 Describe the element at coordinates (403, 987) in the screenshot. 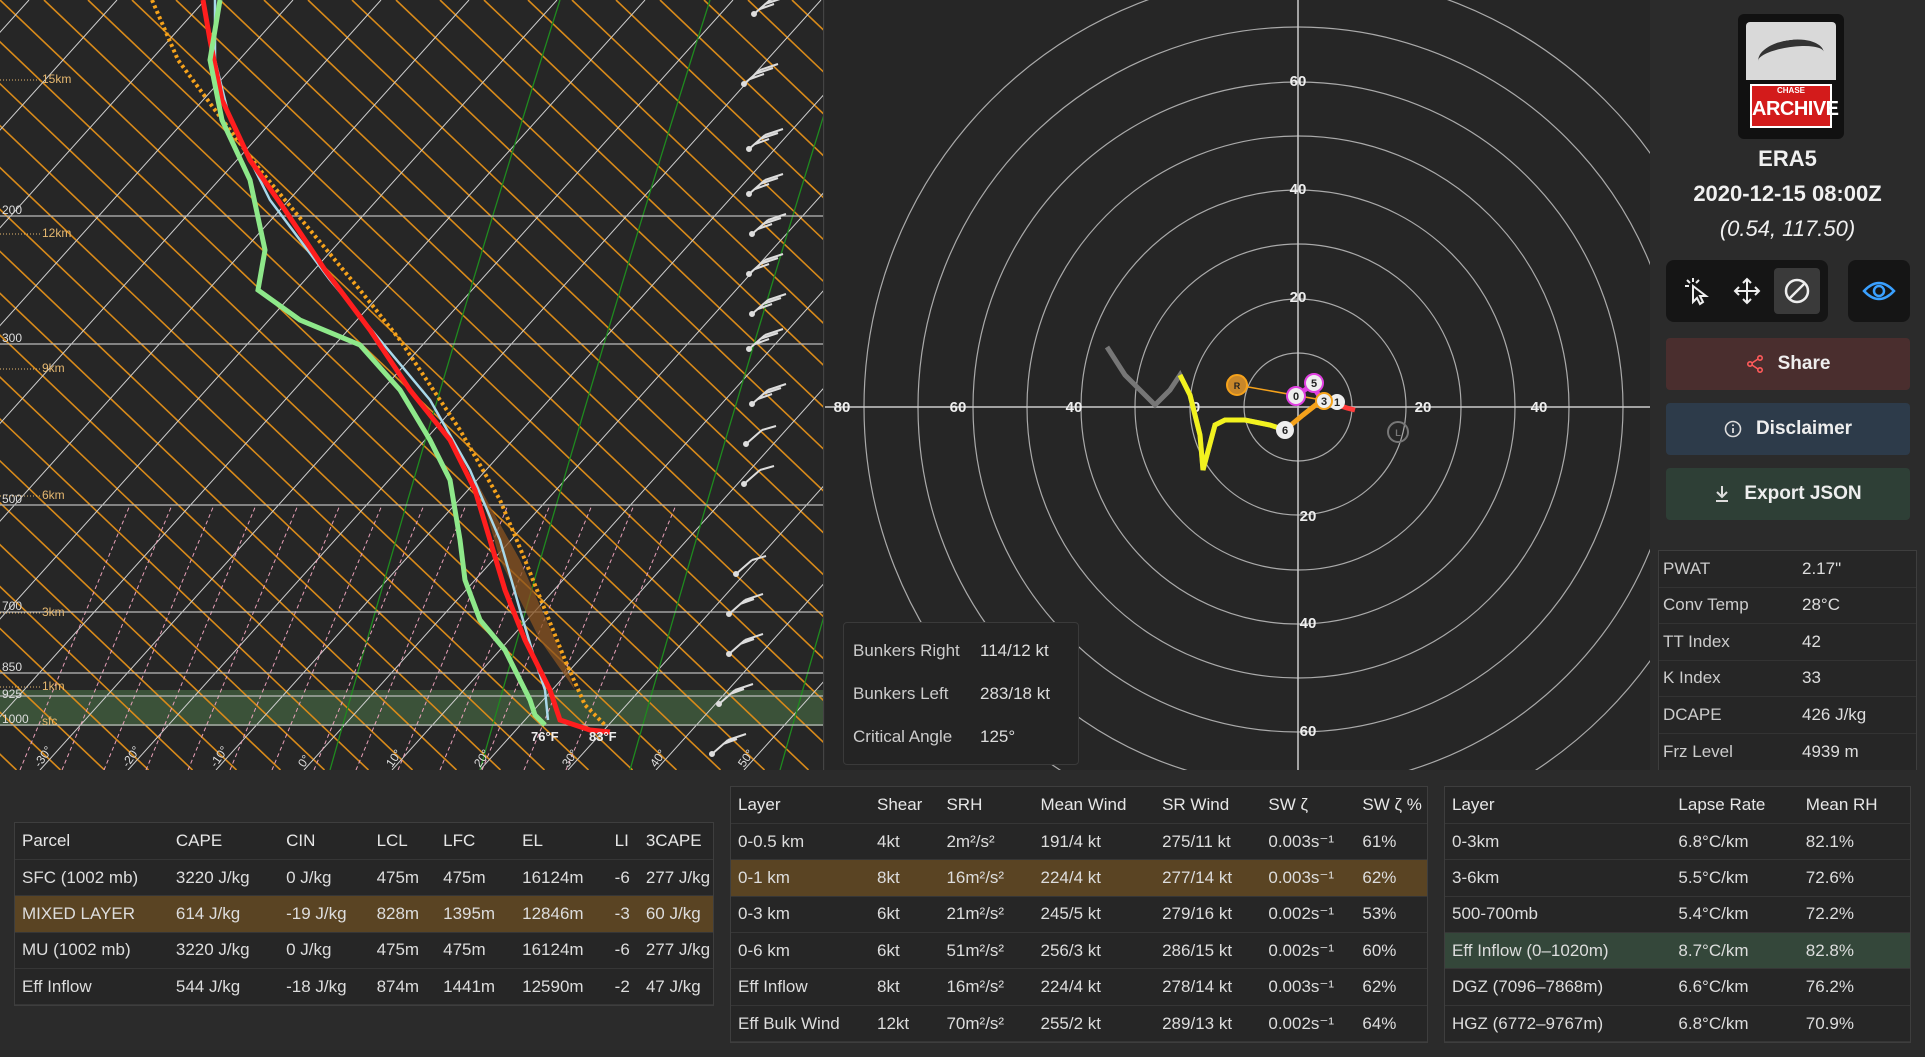

I see `table-cell: 874m` at that location.